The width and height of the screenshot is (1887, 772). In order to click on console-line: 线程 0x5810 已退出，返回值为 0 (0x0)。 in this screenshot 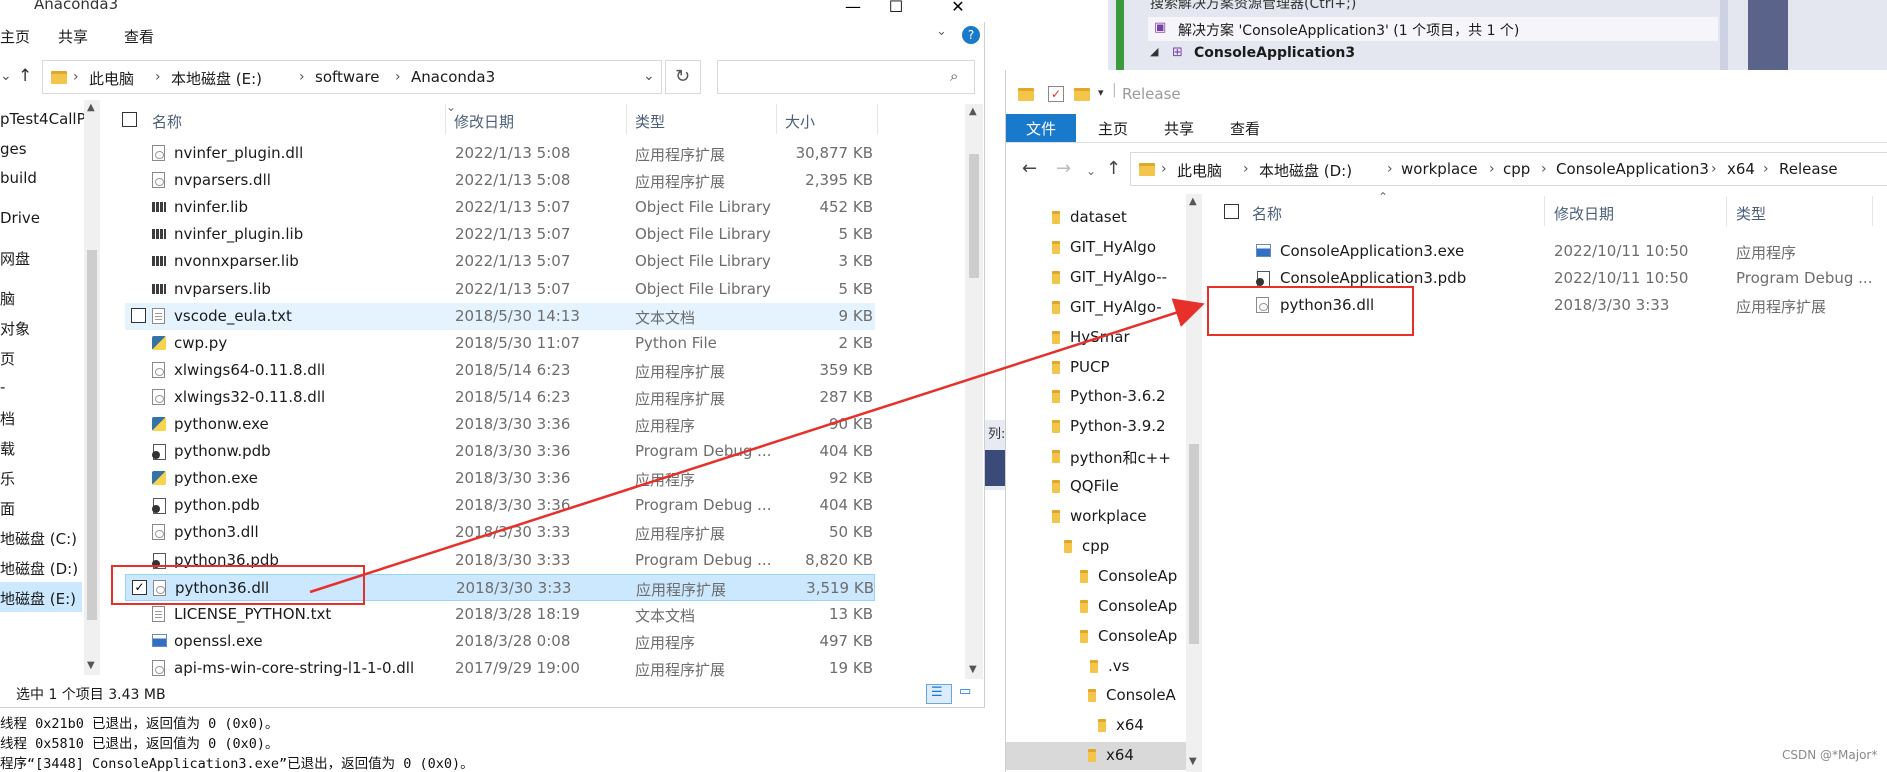, I will do `click(139, 744)`.